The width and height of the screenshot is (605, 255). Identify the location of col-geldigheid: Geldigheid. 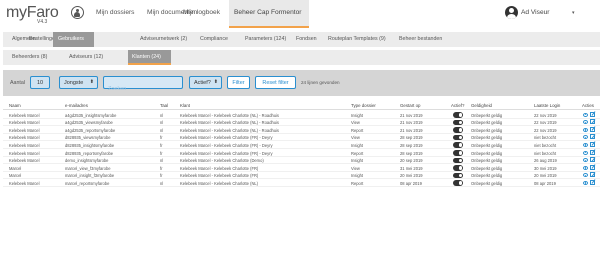
(481, 105).